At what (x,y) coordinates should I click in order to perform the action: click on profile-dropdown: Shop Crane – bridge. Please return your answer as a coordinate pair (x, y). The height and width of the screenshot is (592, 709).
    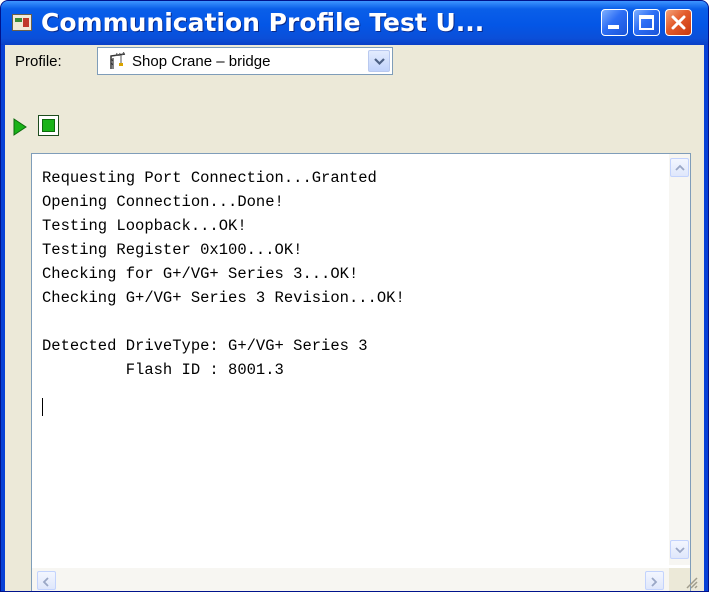
    Looking at the image, I should click on (245, 61).